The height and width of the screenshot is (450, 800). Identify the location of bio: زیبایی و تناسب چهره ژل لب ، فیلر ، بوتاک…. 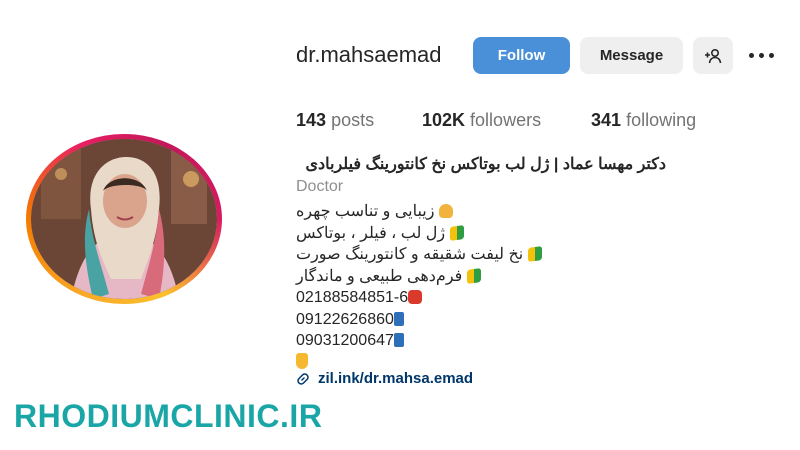
(419, 287).